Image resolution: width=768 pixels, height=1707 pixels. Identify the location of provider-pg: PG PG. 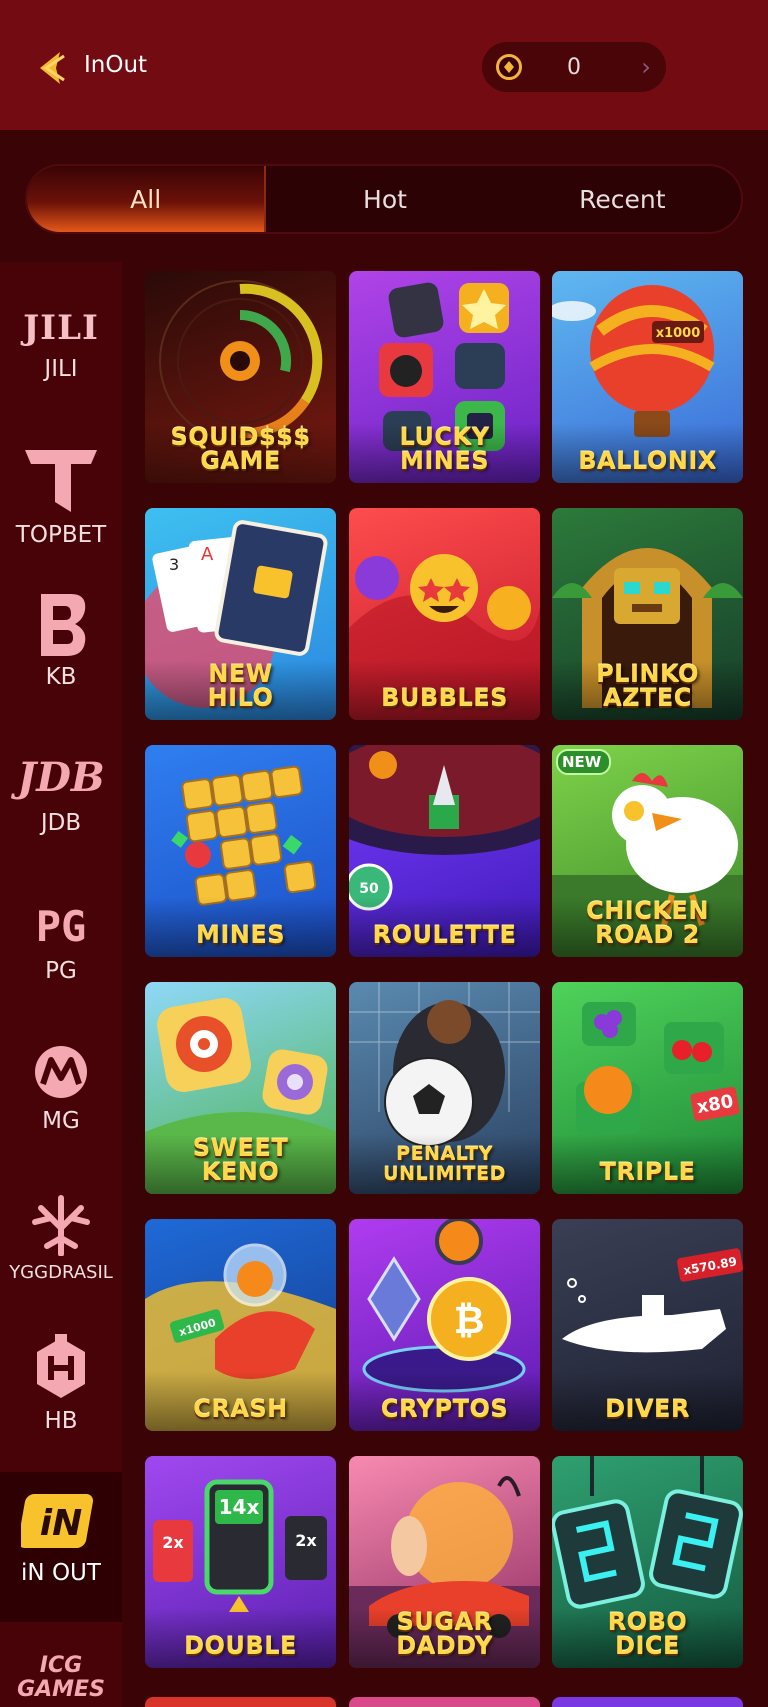
(61, 943).